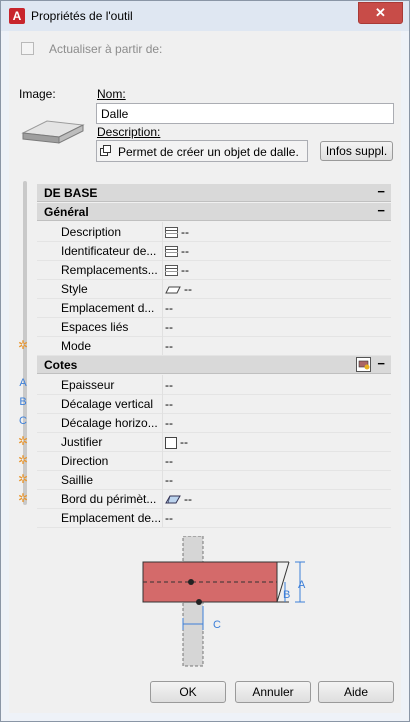  Describe the element at coordinates (91, 232) in the screenshot. I see `property-name: Description` at that location.